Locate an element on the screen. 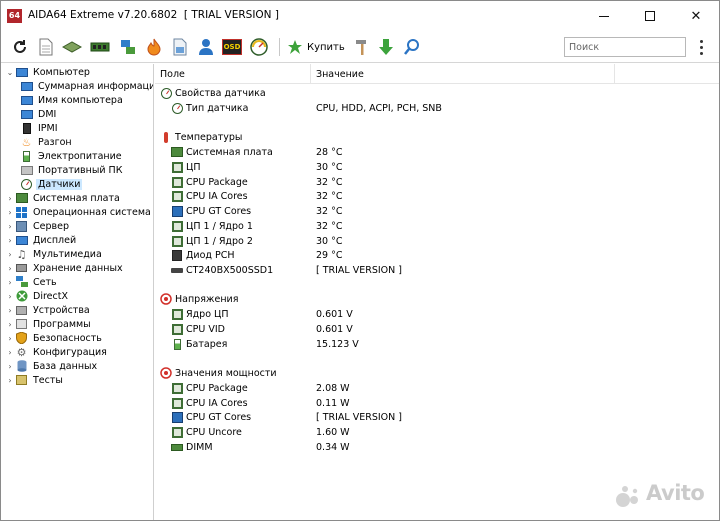 The image size is (720, 521). user-button is located at coordinates (206, 47).